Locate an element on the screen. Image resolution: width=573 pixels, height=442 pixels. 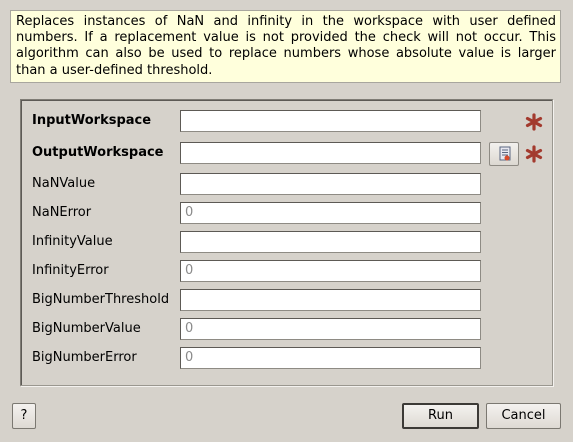
workspace-browse-icon is located at coordinates (505, 153).